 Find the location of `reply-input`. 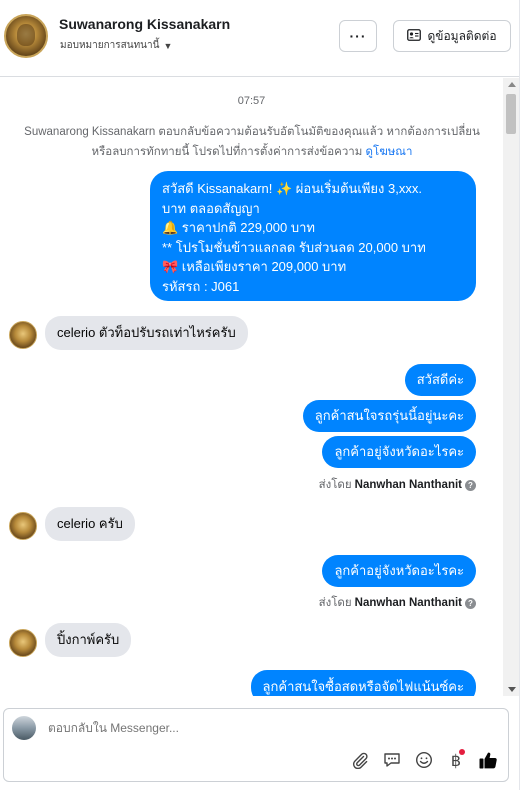

reply-input is located at coordinates (198, 728).